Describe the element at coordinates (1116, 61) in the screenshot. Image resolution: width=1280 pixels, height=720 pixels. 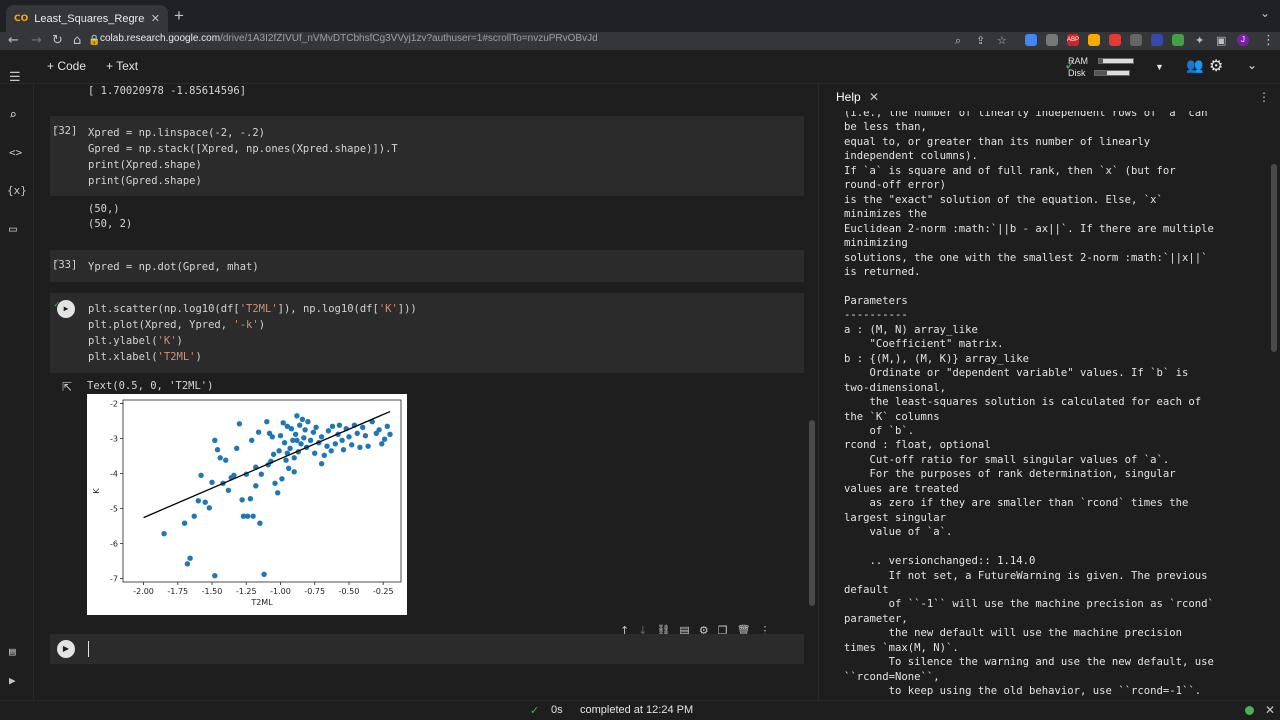
I see `ram-bar` at that location.